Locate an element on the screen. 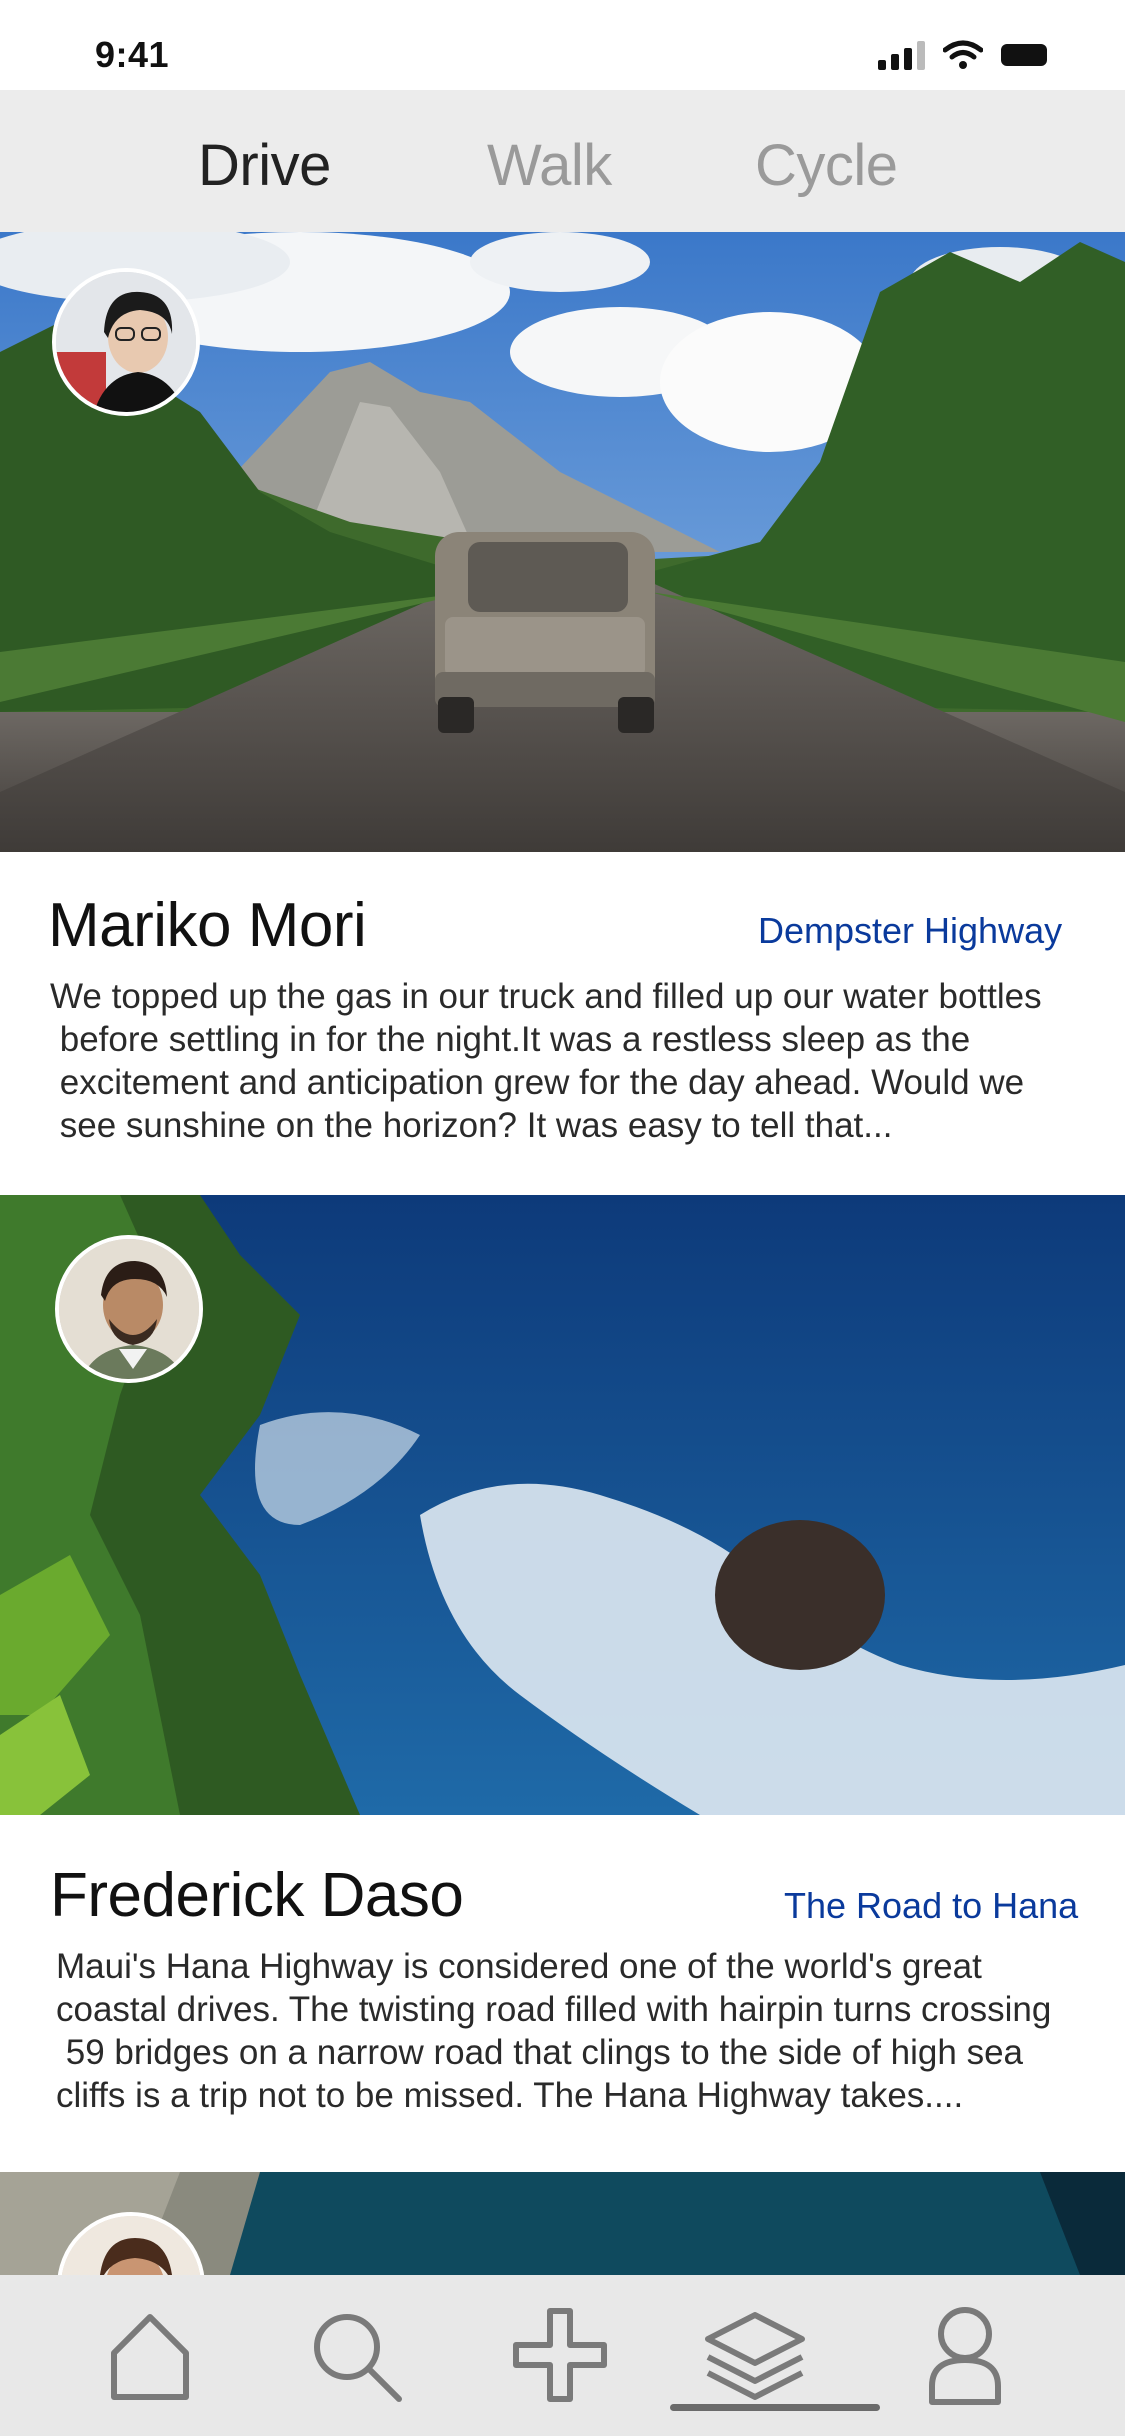 Image resolution: width=1125 pixels, height=2436 pixels. wifi-icon is located at coordinates (963, 54).